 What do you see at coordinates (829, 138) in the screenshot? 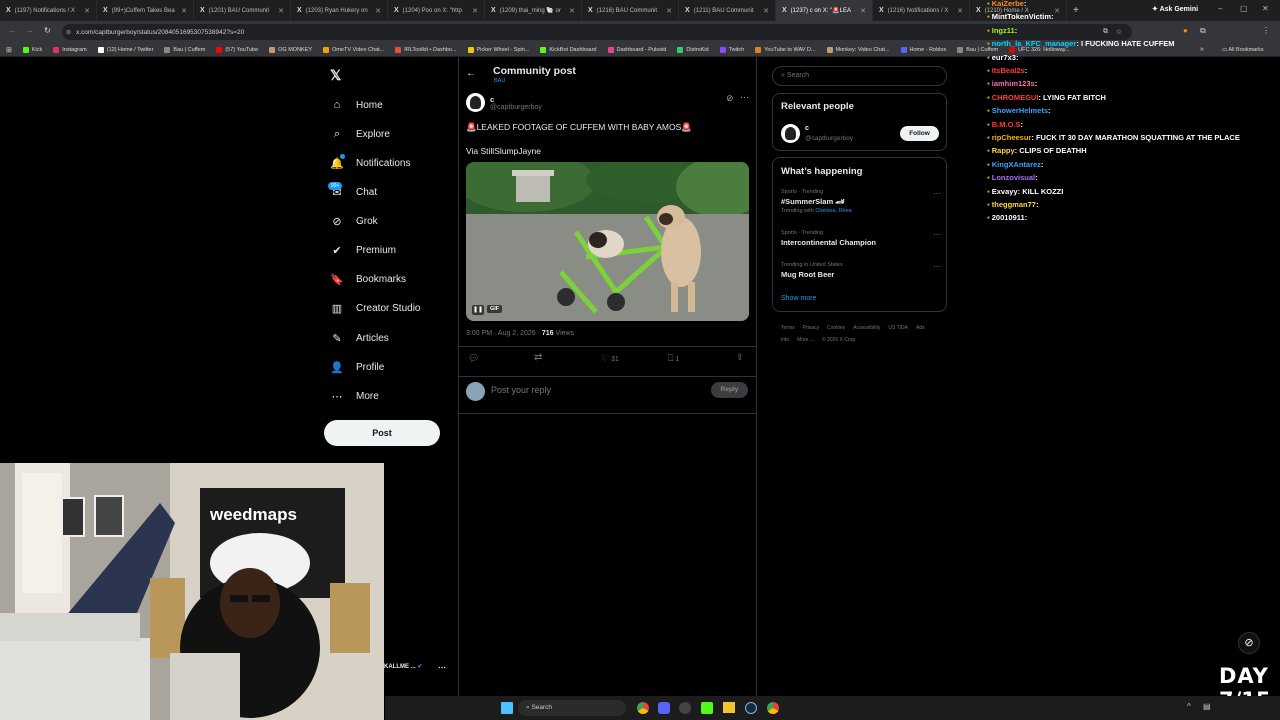
I see `person-handle: @captburgerboy` at bounding box center [829, 138].